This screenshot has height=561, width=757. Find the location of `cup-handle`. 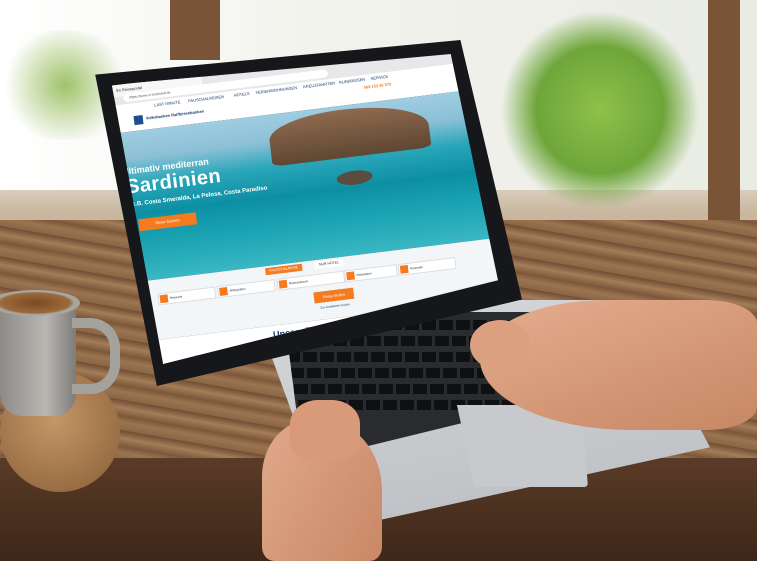

cup-handle is located at coordinates (96, 356).